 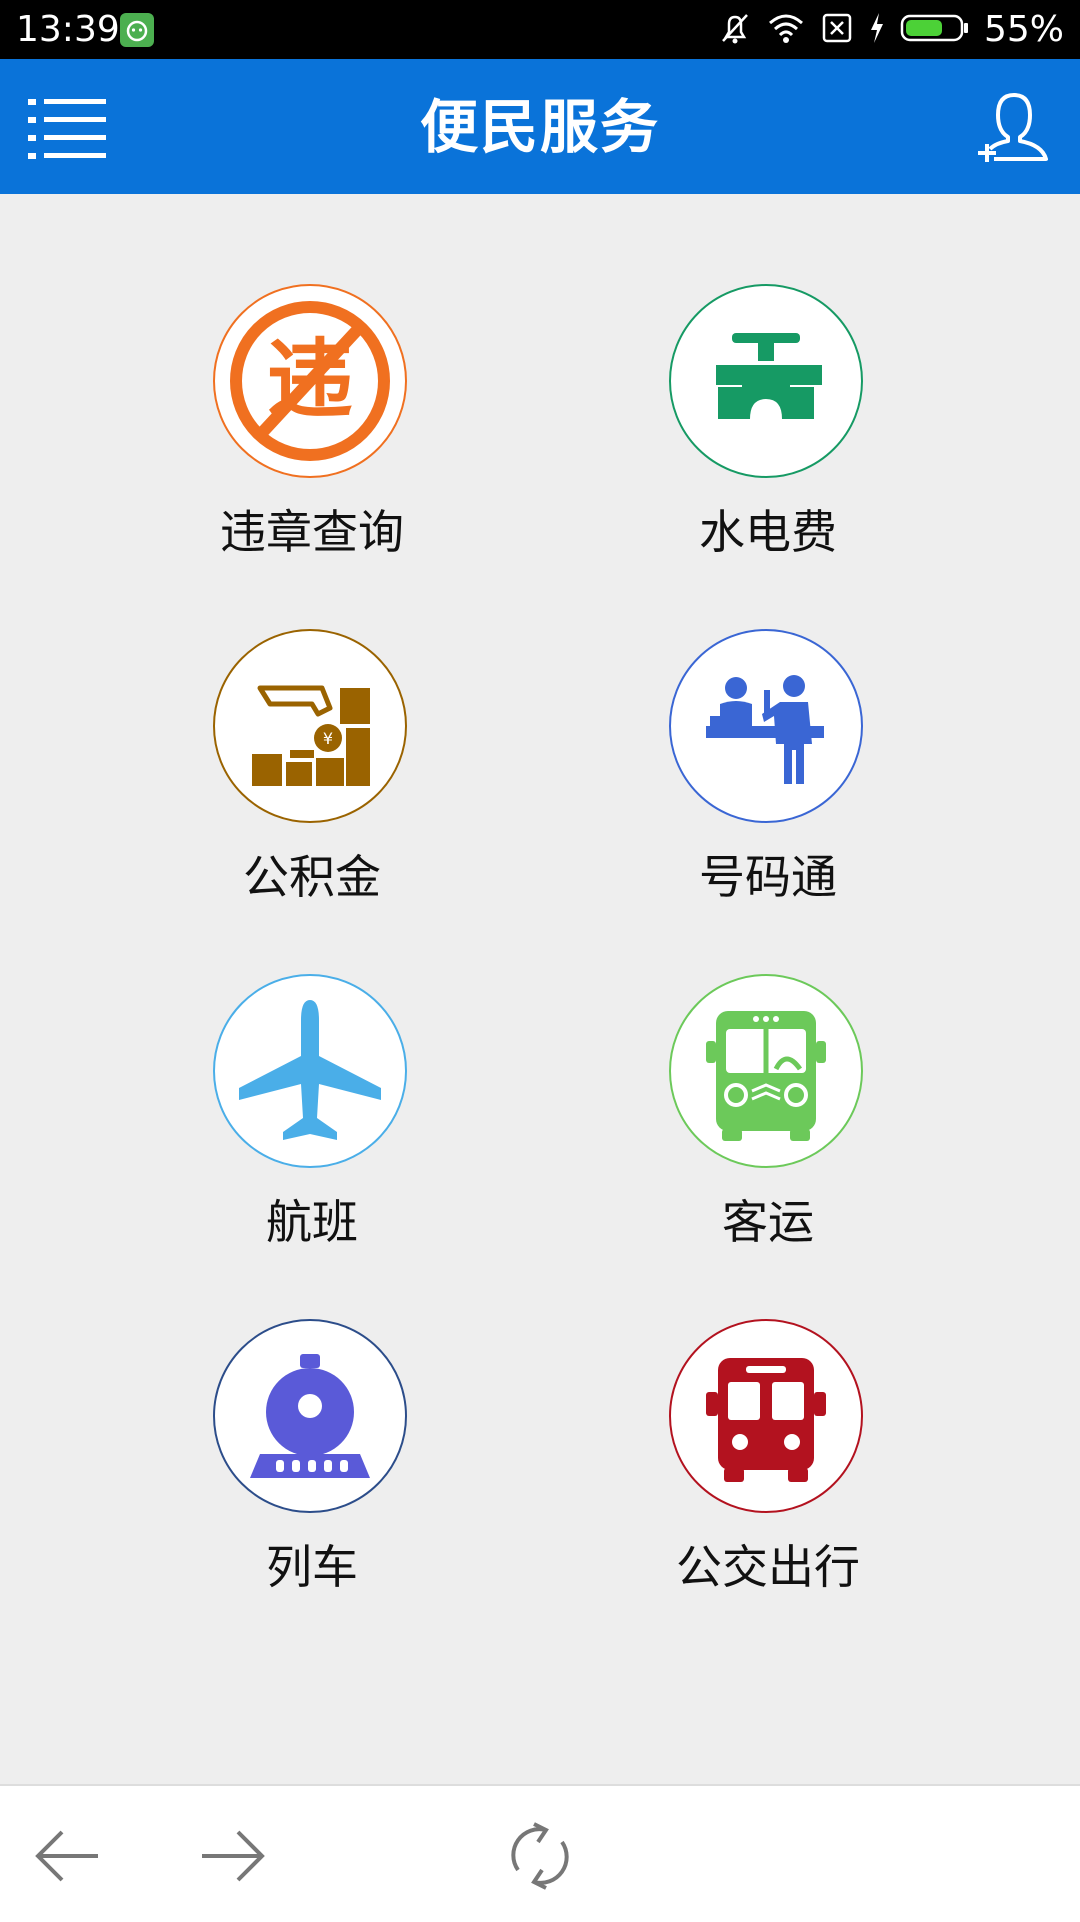 I want to click on wifi-icon, so click(x=786, y=30).